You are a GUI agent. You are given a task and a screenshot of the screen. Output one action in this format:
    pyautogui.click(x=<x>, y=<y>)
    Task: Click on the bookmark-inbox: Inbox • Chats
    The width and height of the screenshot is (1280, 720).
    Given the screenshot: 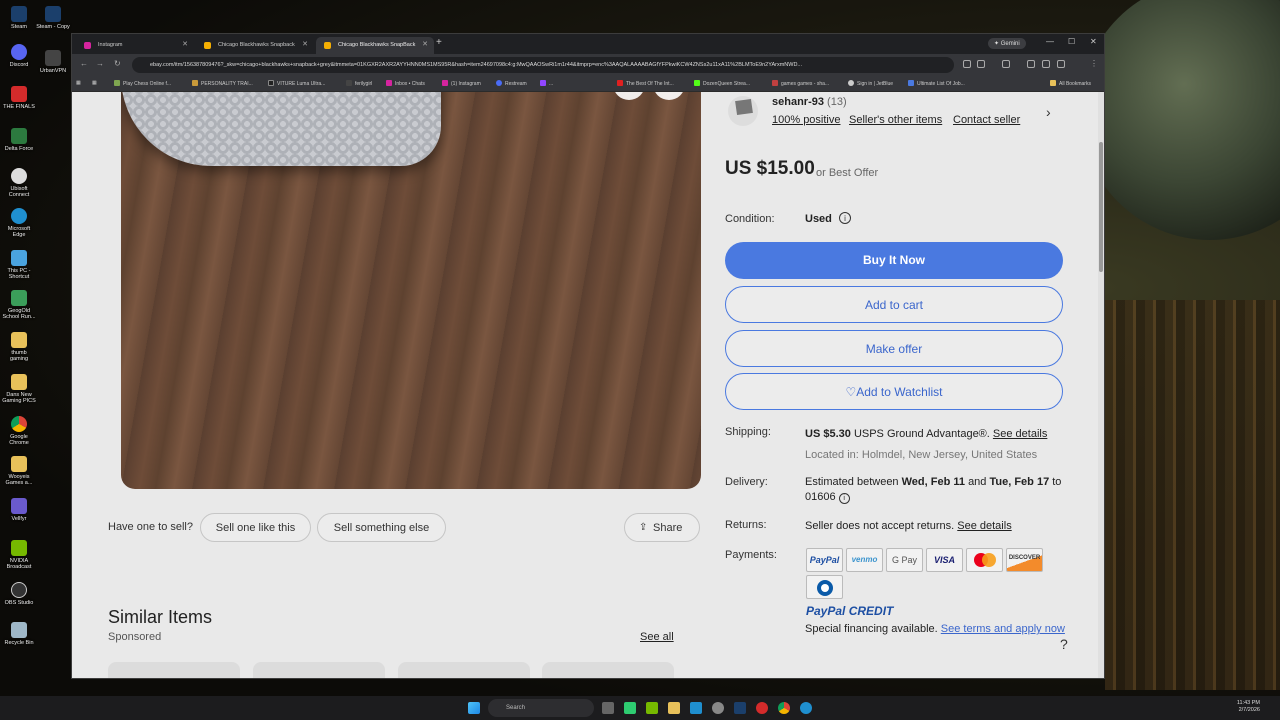 What is the action you would take?
    pyautogui.click(x=405, y=83)
    